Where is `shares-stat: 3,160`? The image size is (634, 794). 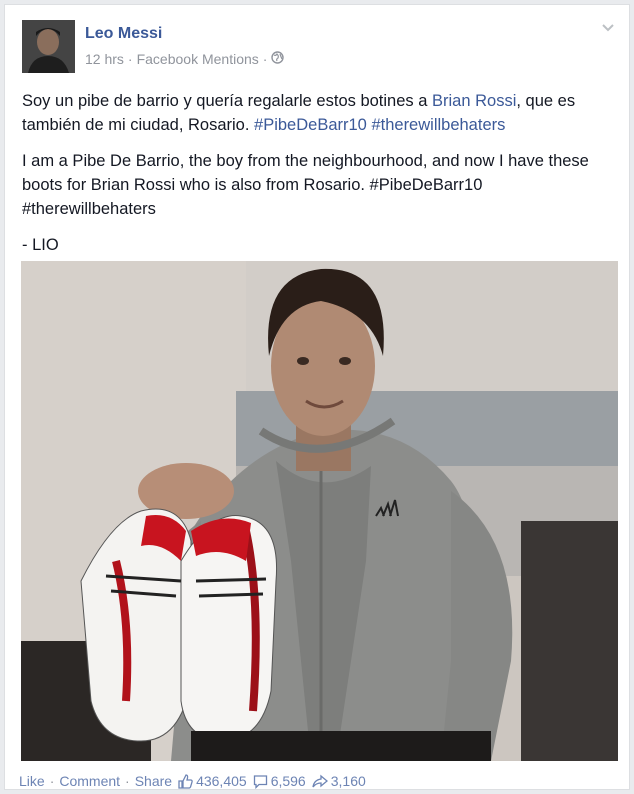
shares-stat: 3,160 is located at coordinates (339, 781).